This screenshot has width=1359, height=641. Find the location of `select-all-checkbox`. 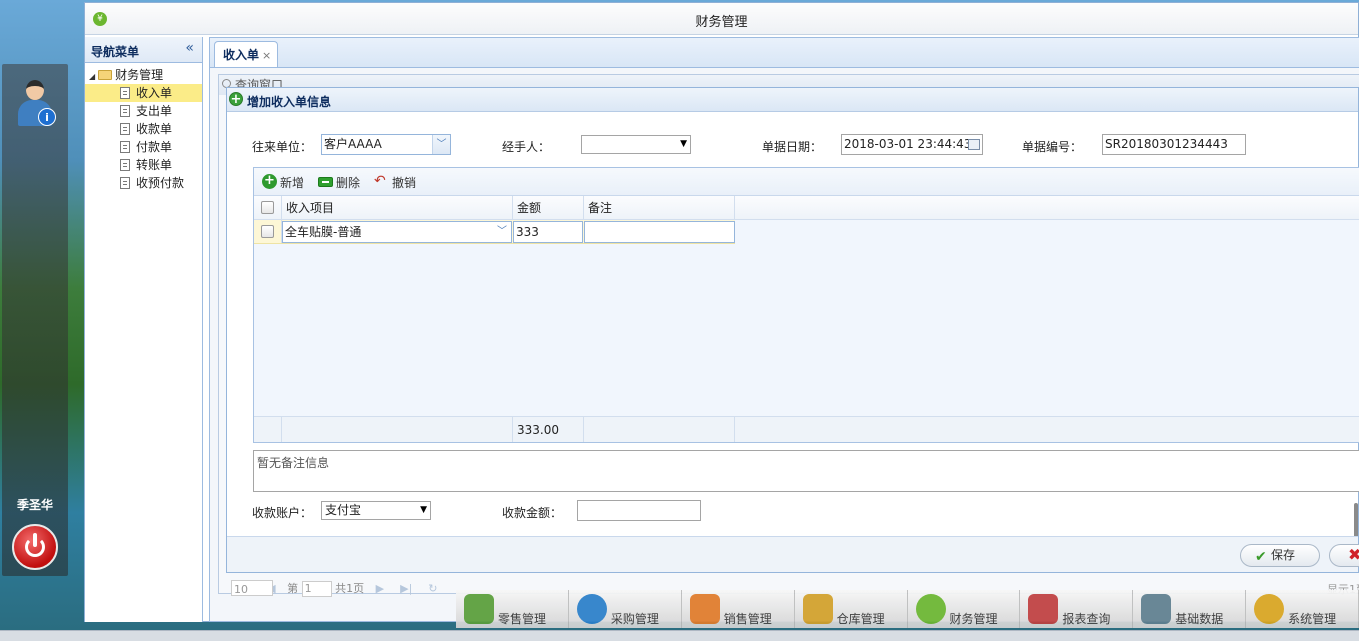

select-all-checkbox is located at coordinates (267, 207).